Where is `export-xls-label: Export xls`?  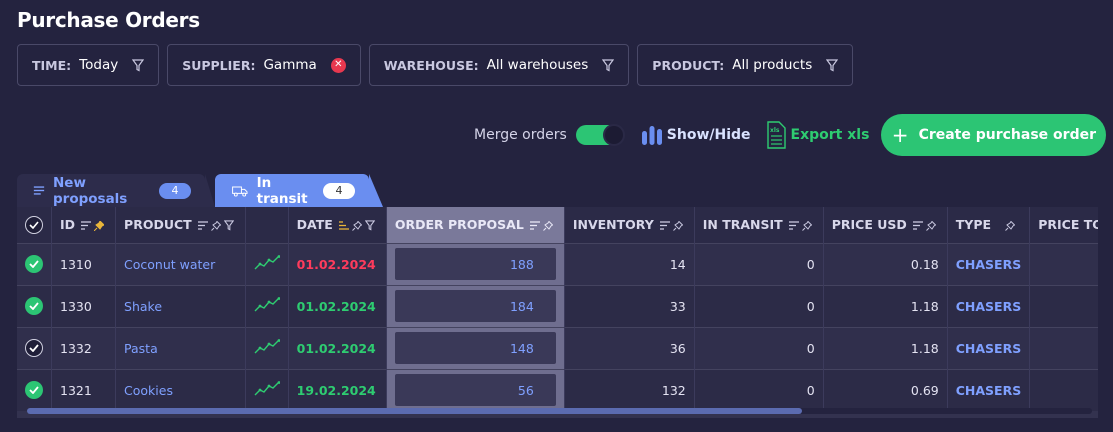
export-xls-label: Export xls is located at coordinates (830, 135).